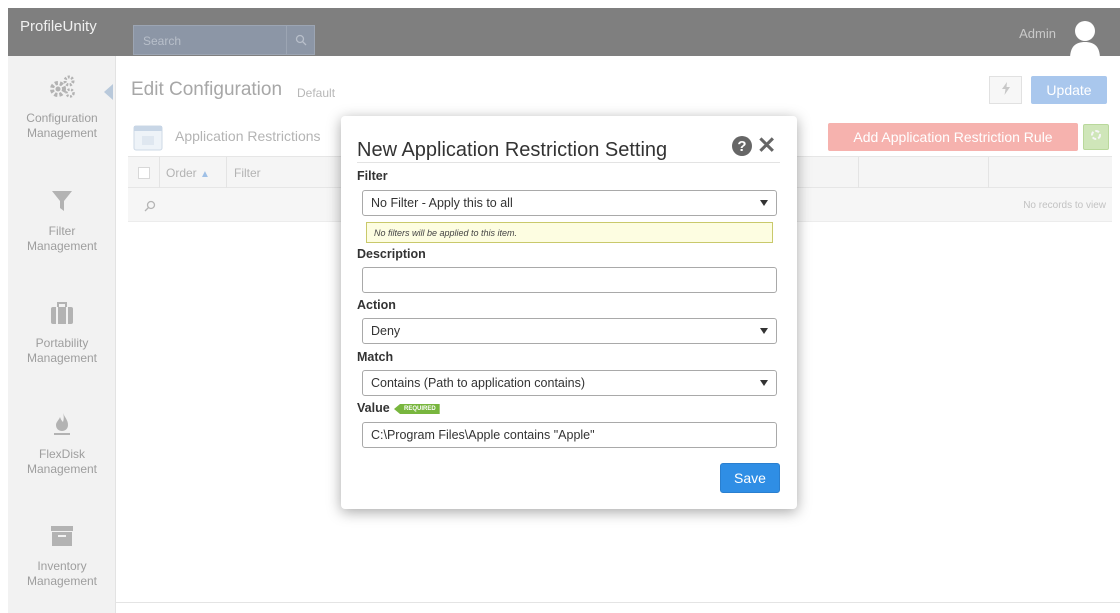 This screenshot has height=613, width=1120. I want to click on bolt-icon, so click(1005, 90).